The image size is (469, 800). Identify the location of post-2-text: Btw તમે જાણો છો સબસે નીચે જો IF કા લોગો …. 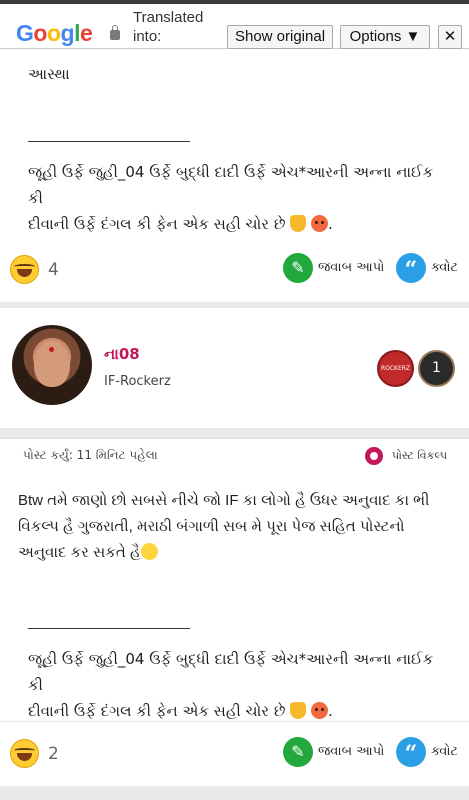
(238, 527).